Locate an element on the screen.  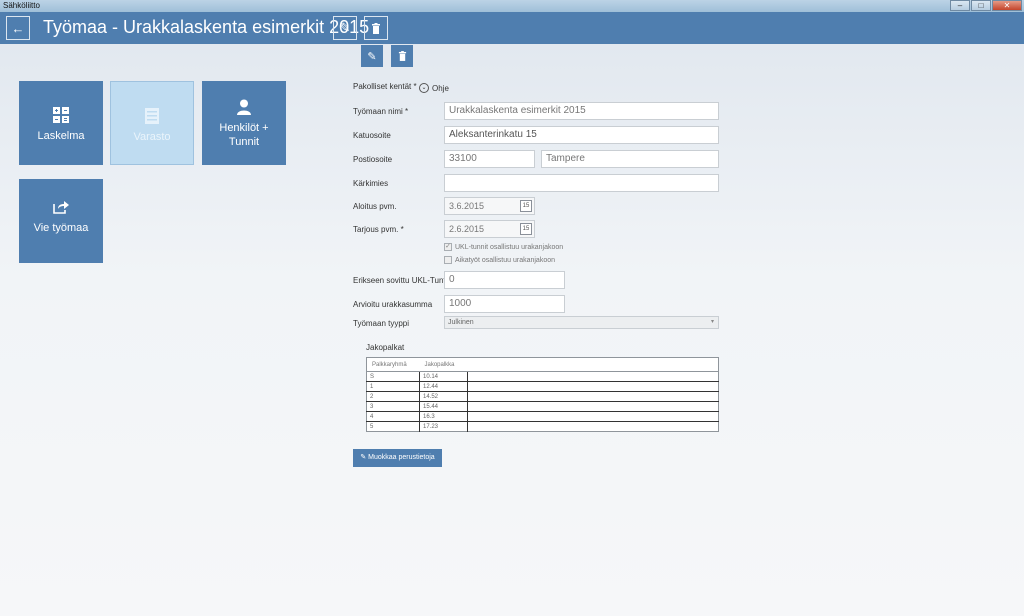
site-type-value: Julkinen is located at coordinates (461, 322).